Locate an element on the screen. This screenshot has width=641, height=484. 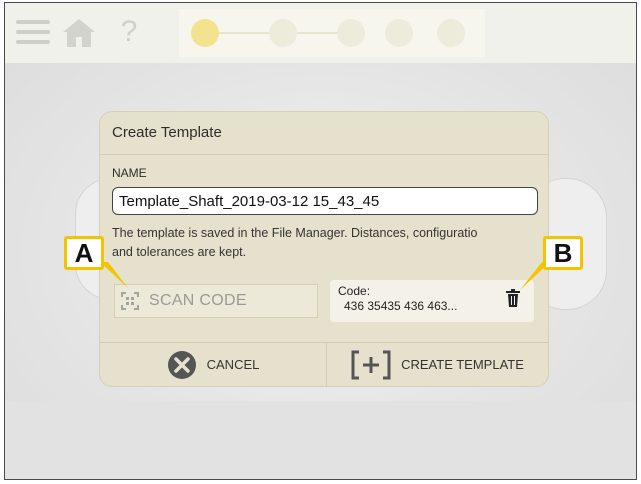
create-template-label: CREATE TEMPLATE is located at coordinates (462, 364).